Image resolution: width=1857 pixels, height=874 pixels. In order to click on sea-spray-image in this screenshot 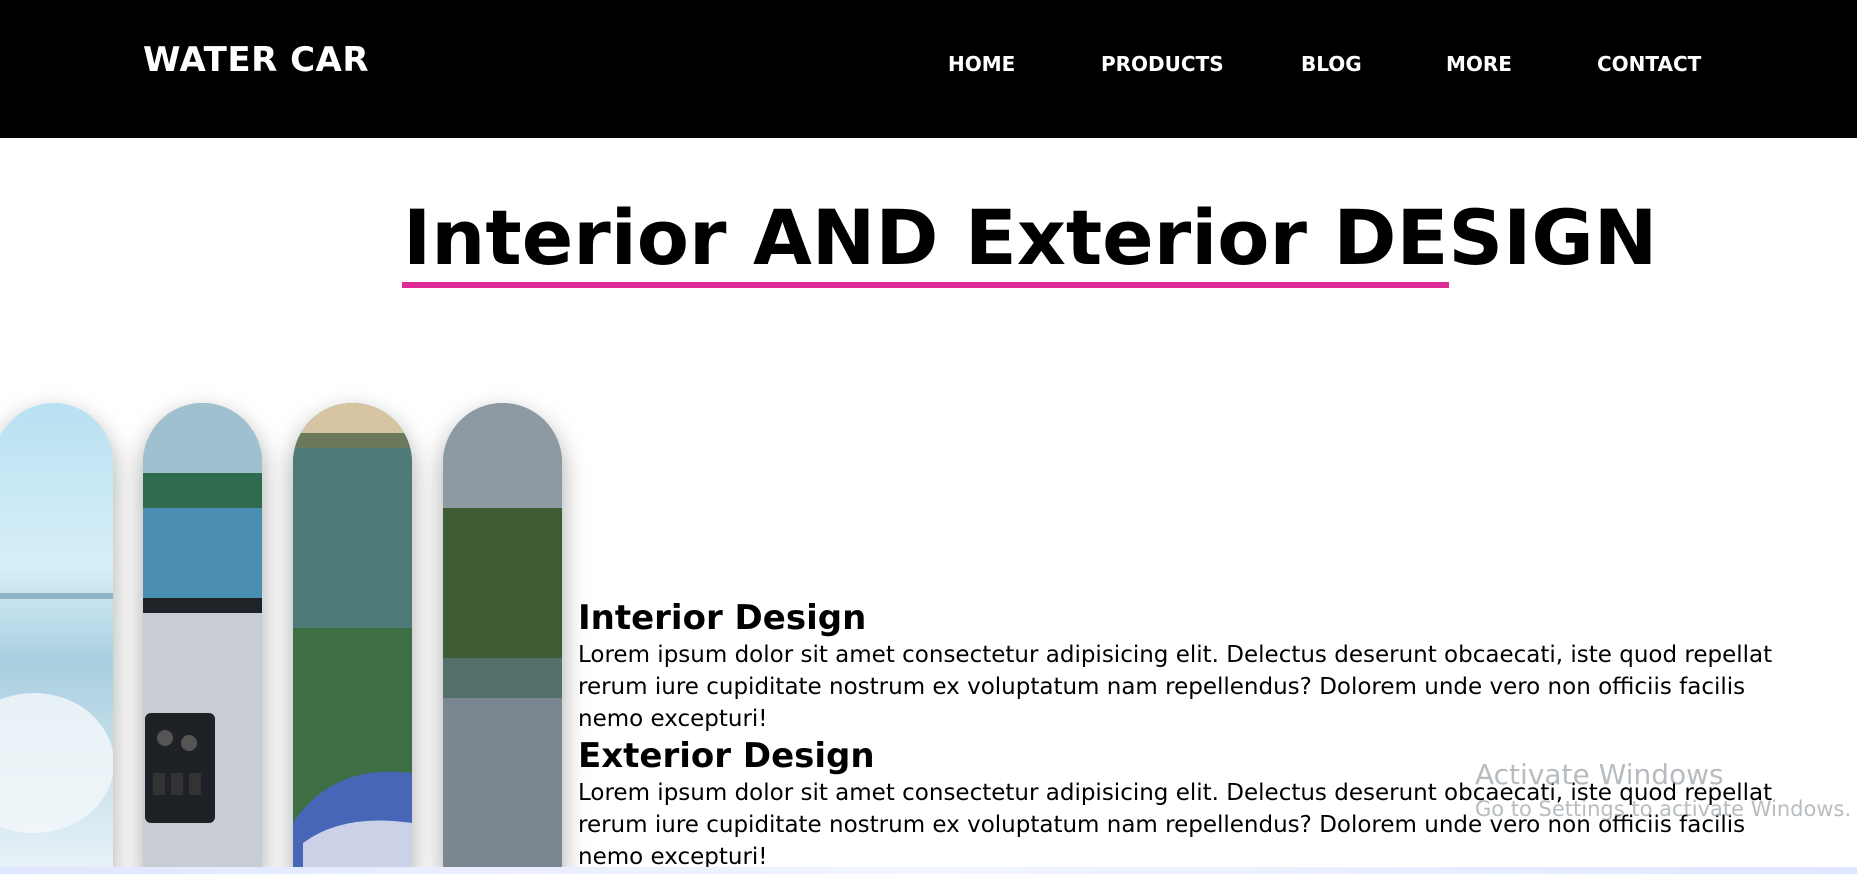, I will do `click(56, 638)`.